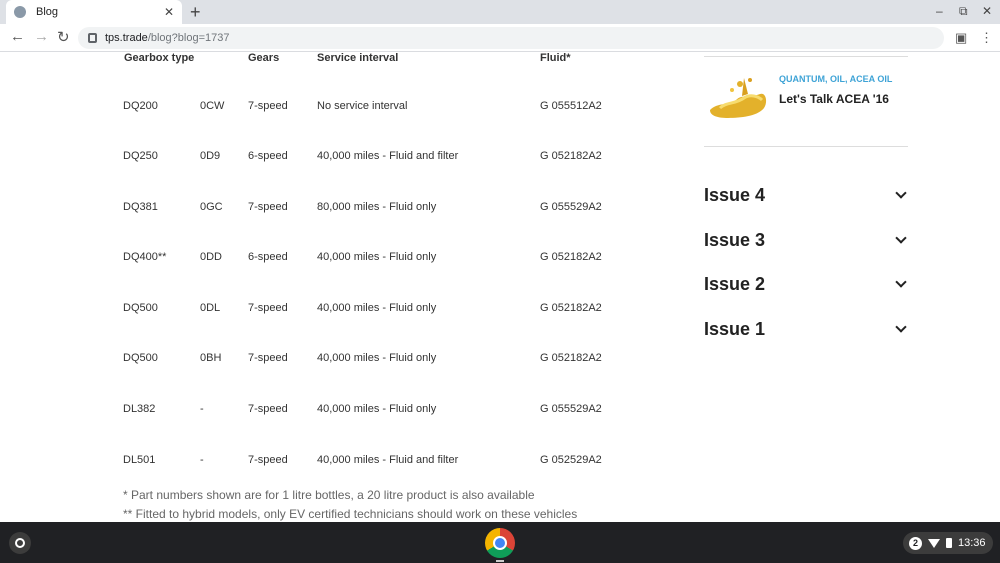  Describe the element at coordinates (145, 257) in the screenshot. I see `cell-model: DQ400**` at that location.